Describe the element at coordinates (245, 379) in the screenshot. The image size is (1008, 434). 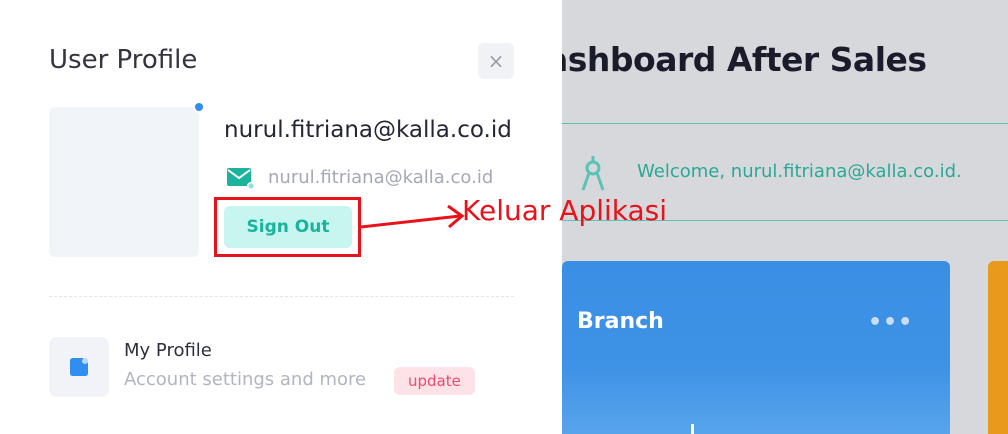
I see `menu-item-subtitle: Account settings and more` at that location.